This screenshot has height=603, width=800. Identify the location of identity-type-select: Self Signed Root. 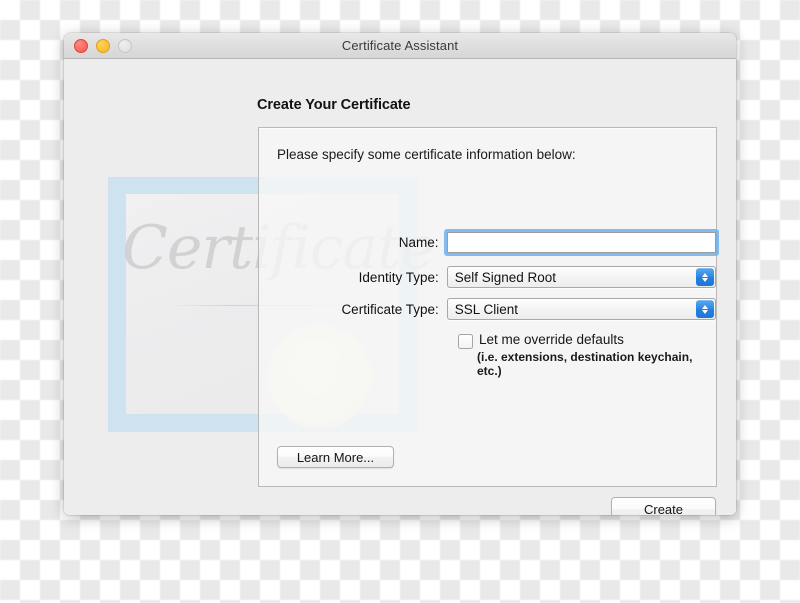
(581, 277).